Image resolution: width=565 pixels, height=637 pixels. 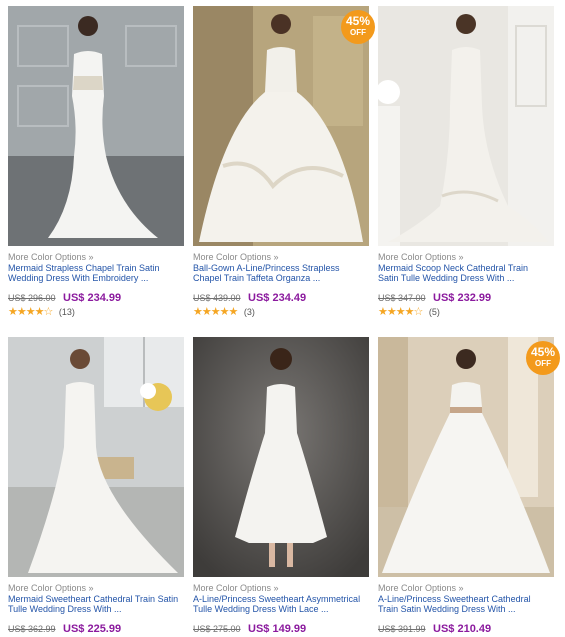 I want to click on price-row: US$ 362.99 US$ 225.99, so click(x=64, y=628).